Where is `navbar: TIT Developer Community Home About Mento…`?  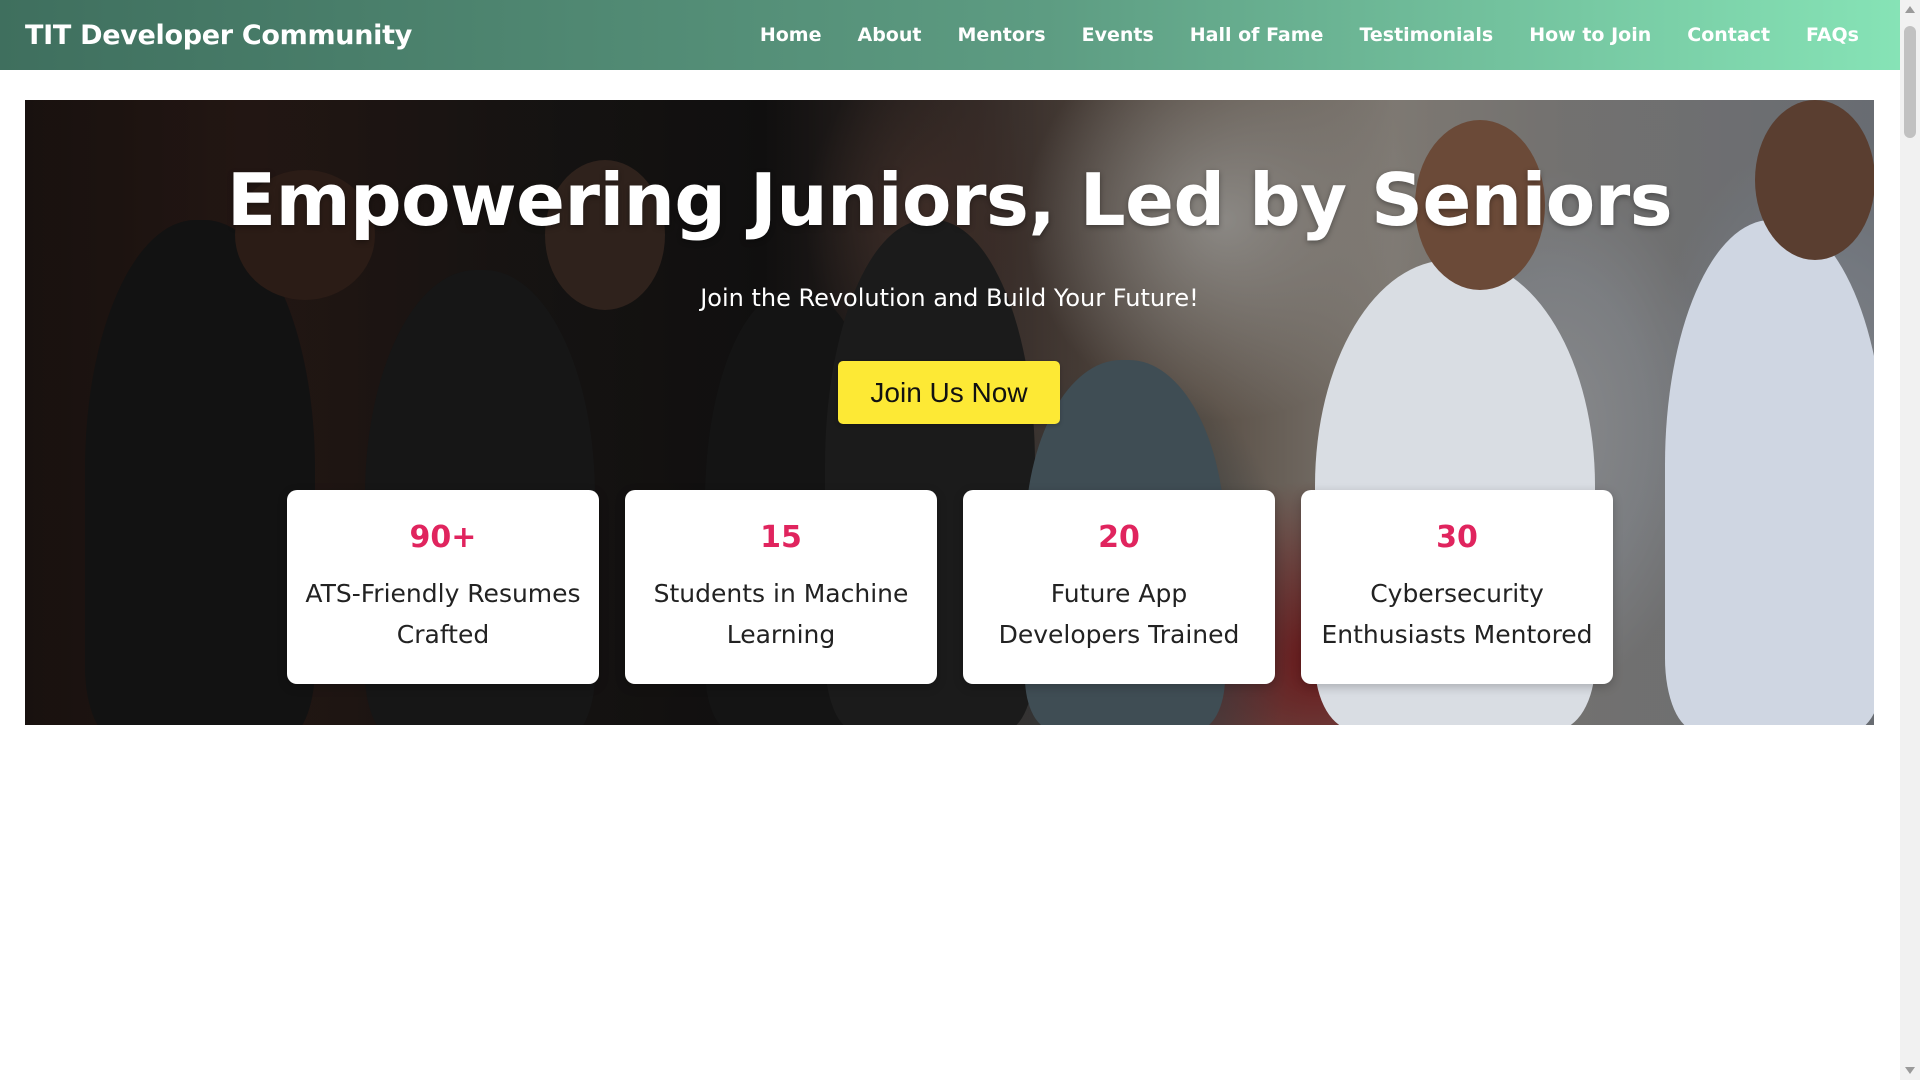
navbar: TIT Developer Community Home About Mento… is located at coordinates (950, 35).